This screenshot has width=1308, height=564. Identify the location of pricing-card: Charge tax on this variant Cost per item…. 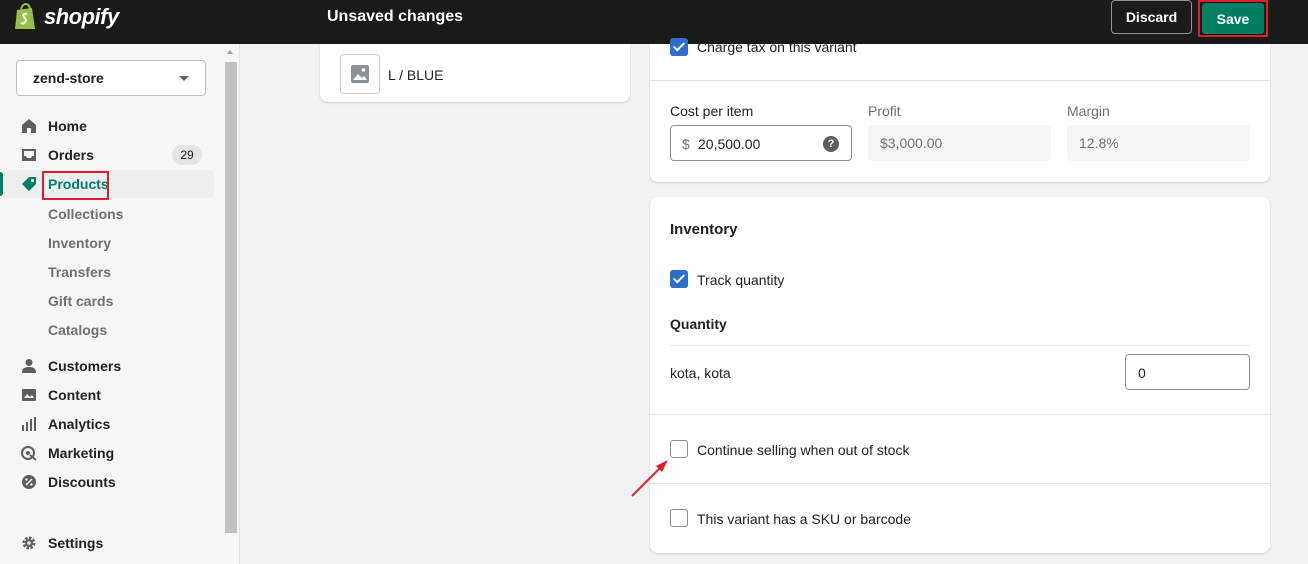
(960, 110).